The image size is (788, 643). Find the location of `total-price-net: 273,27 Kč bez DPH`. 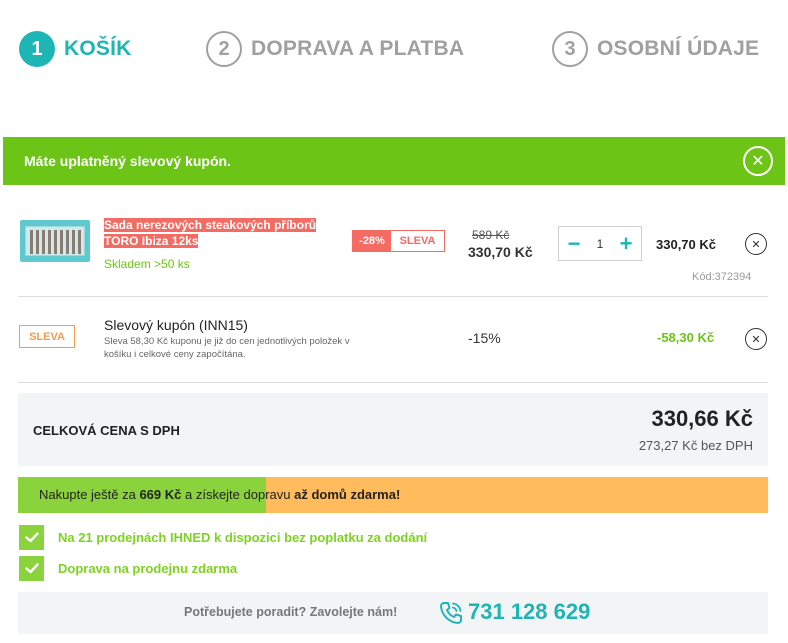

total-price-net: 273,27 Kč bez DPH is located at coordinates (695, 445).